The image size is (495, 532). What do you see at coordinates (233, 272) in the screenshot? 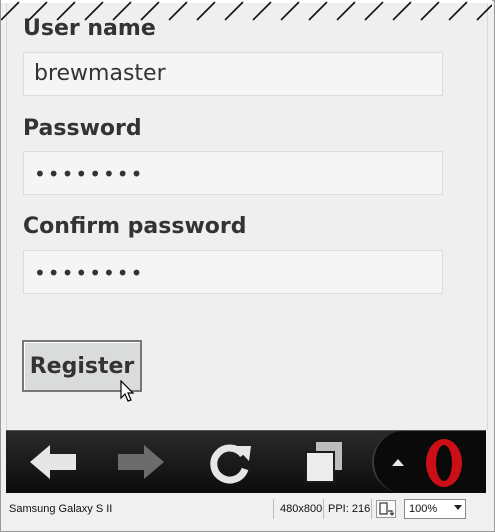
I see `confirm-password-field: ••••••••` at bounding box center [233, 272].